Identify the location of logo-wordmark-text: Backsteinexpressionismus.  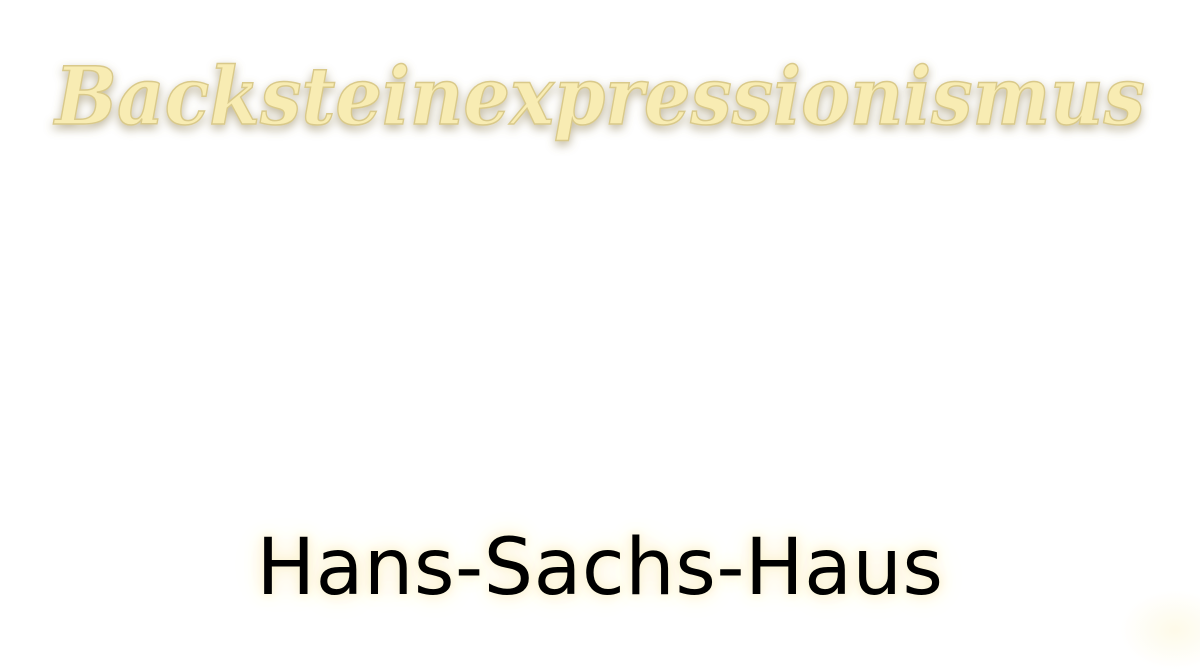
(599, 96).